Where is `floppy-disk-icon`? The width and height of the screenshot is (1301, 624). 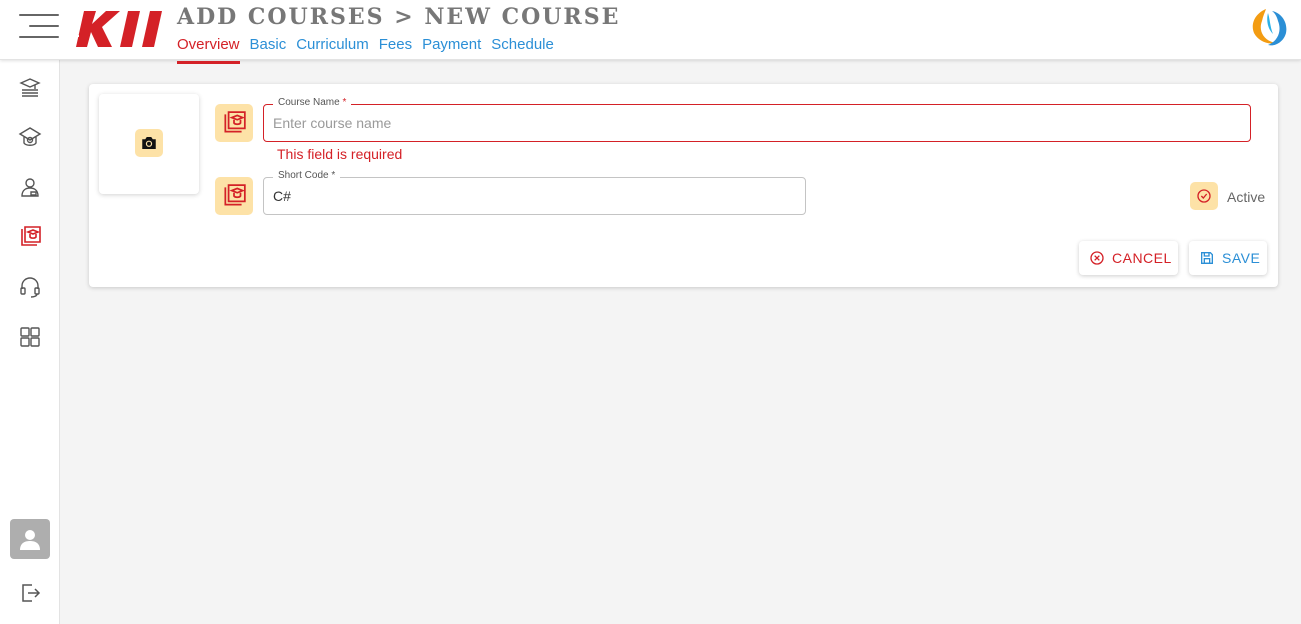 floppy-disk-icon is located at coordinates (1207, 258).